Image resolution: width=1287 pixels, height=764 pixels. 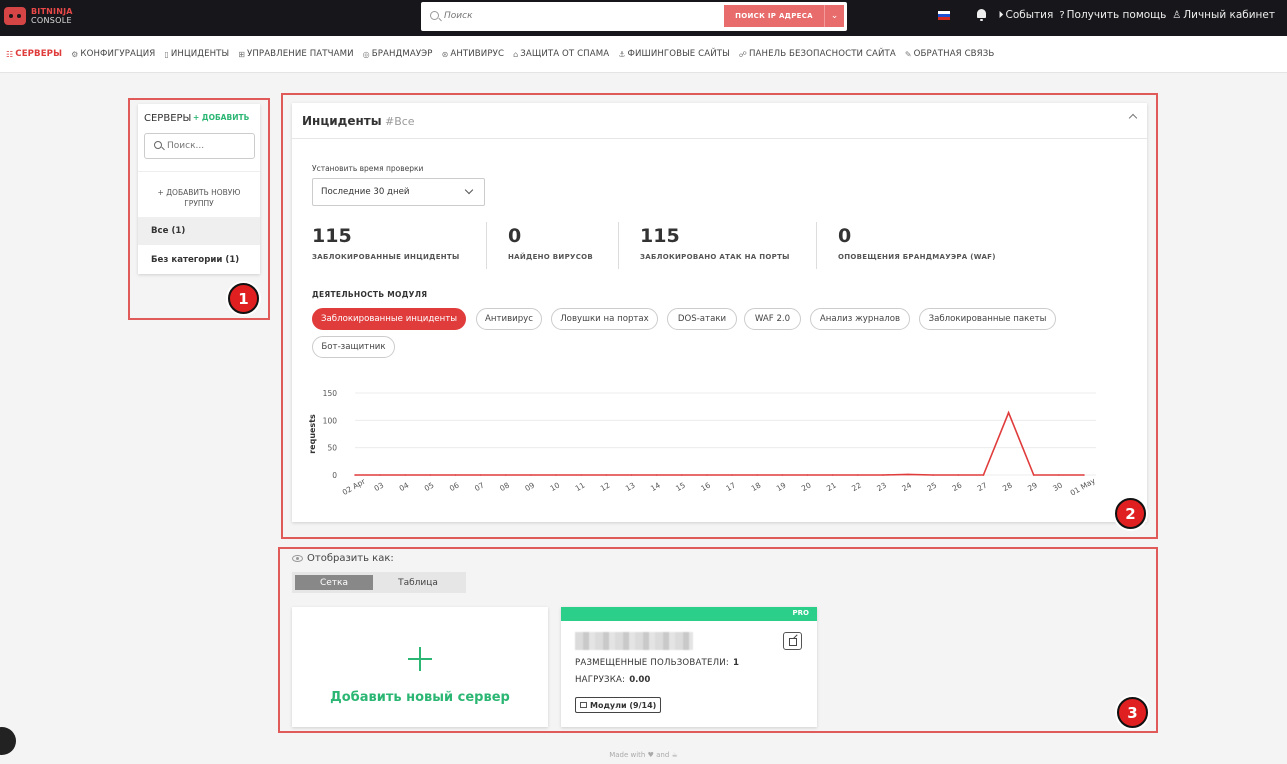 I want to click on account-link: ♙ Личный кабинет, so click(x=1223, y=15).